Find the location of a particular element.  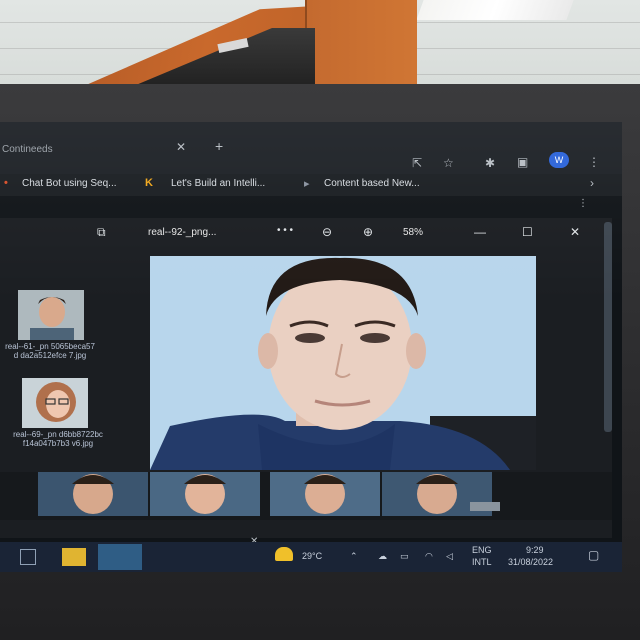

menu-icon: ⋮ is located at coordinates (594, 162).